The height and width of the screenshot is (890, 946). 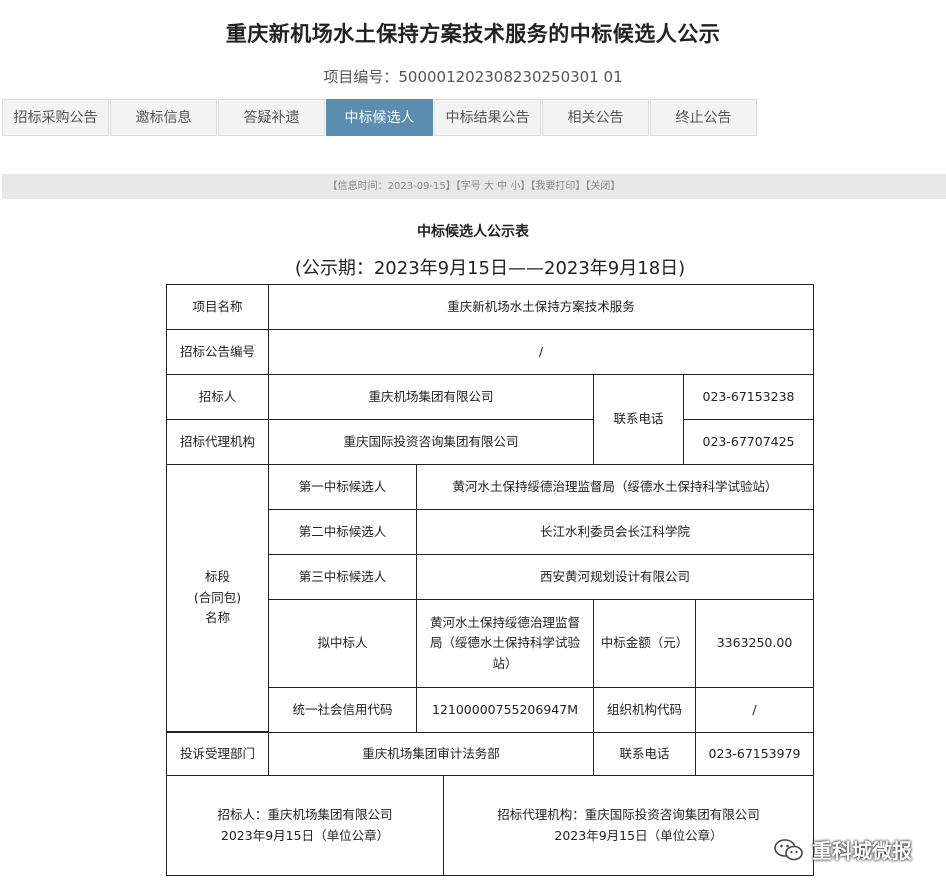 What do you see at coordinates (754, 643) in the screenshot?
I see `cell-amount: 3363250.00` at bounding box center [754, 643].